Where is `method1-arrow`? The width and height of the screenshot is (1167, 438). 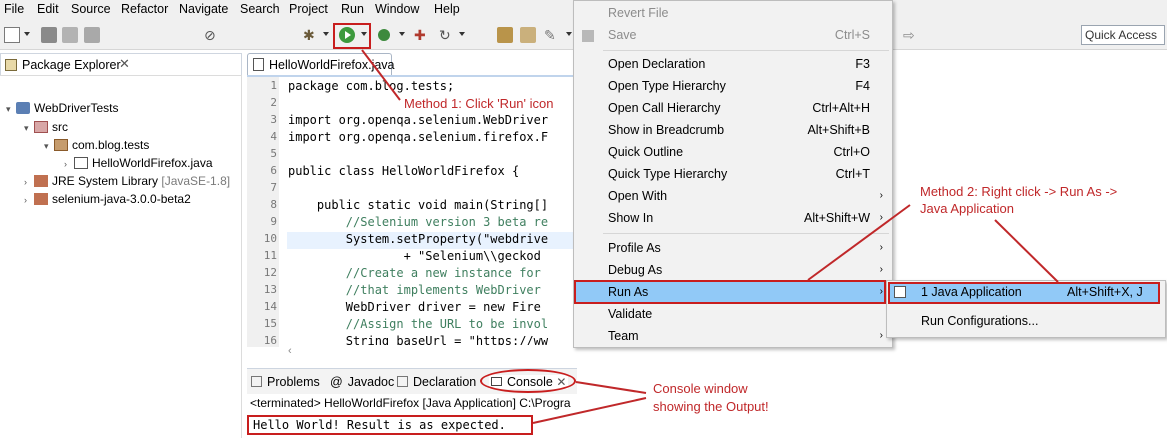
method1-arrow is located at coordinates (381, 75).